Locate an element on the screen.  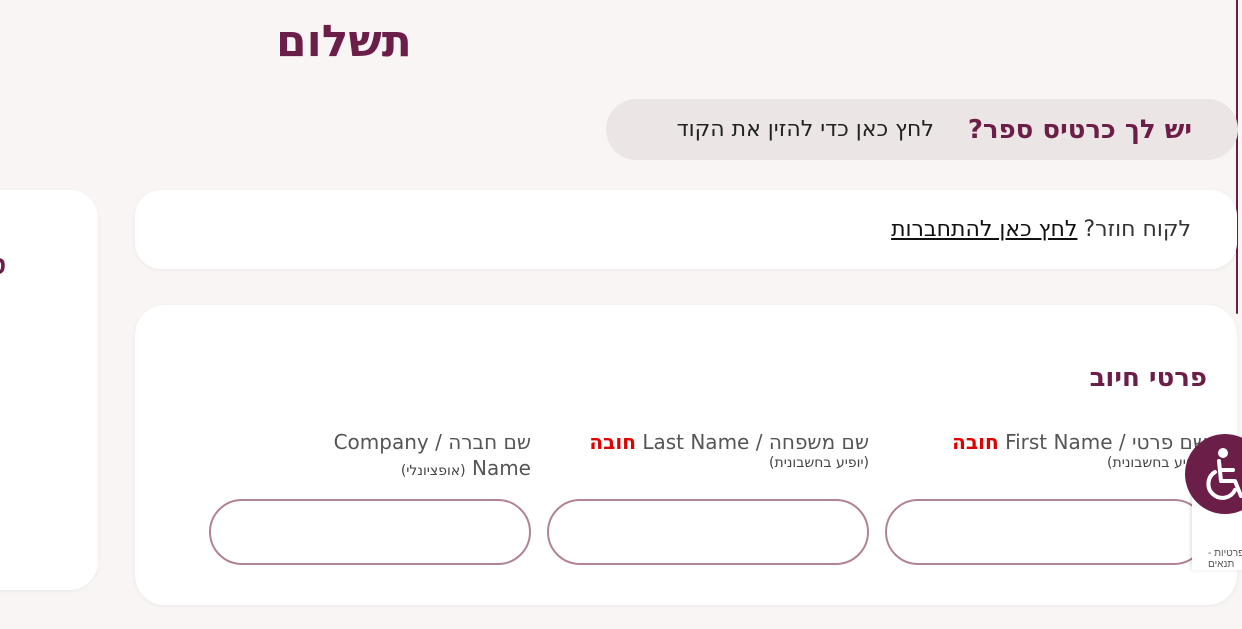
first-name-label: שם פרטי / First Name חובה is located at coordinates (1079, 442).